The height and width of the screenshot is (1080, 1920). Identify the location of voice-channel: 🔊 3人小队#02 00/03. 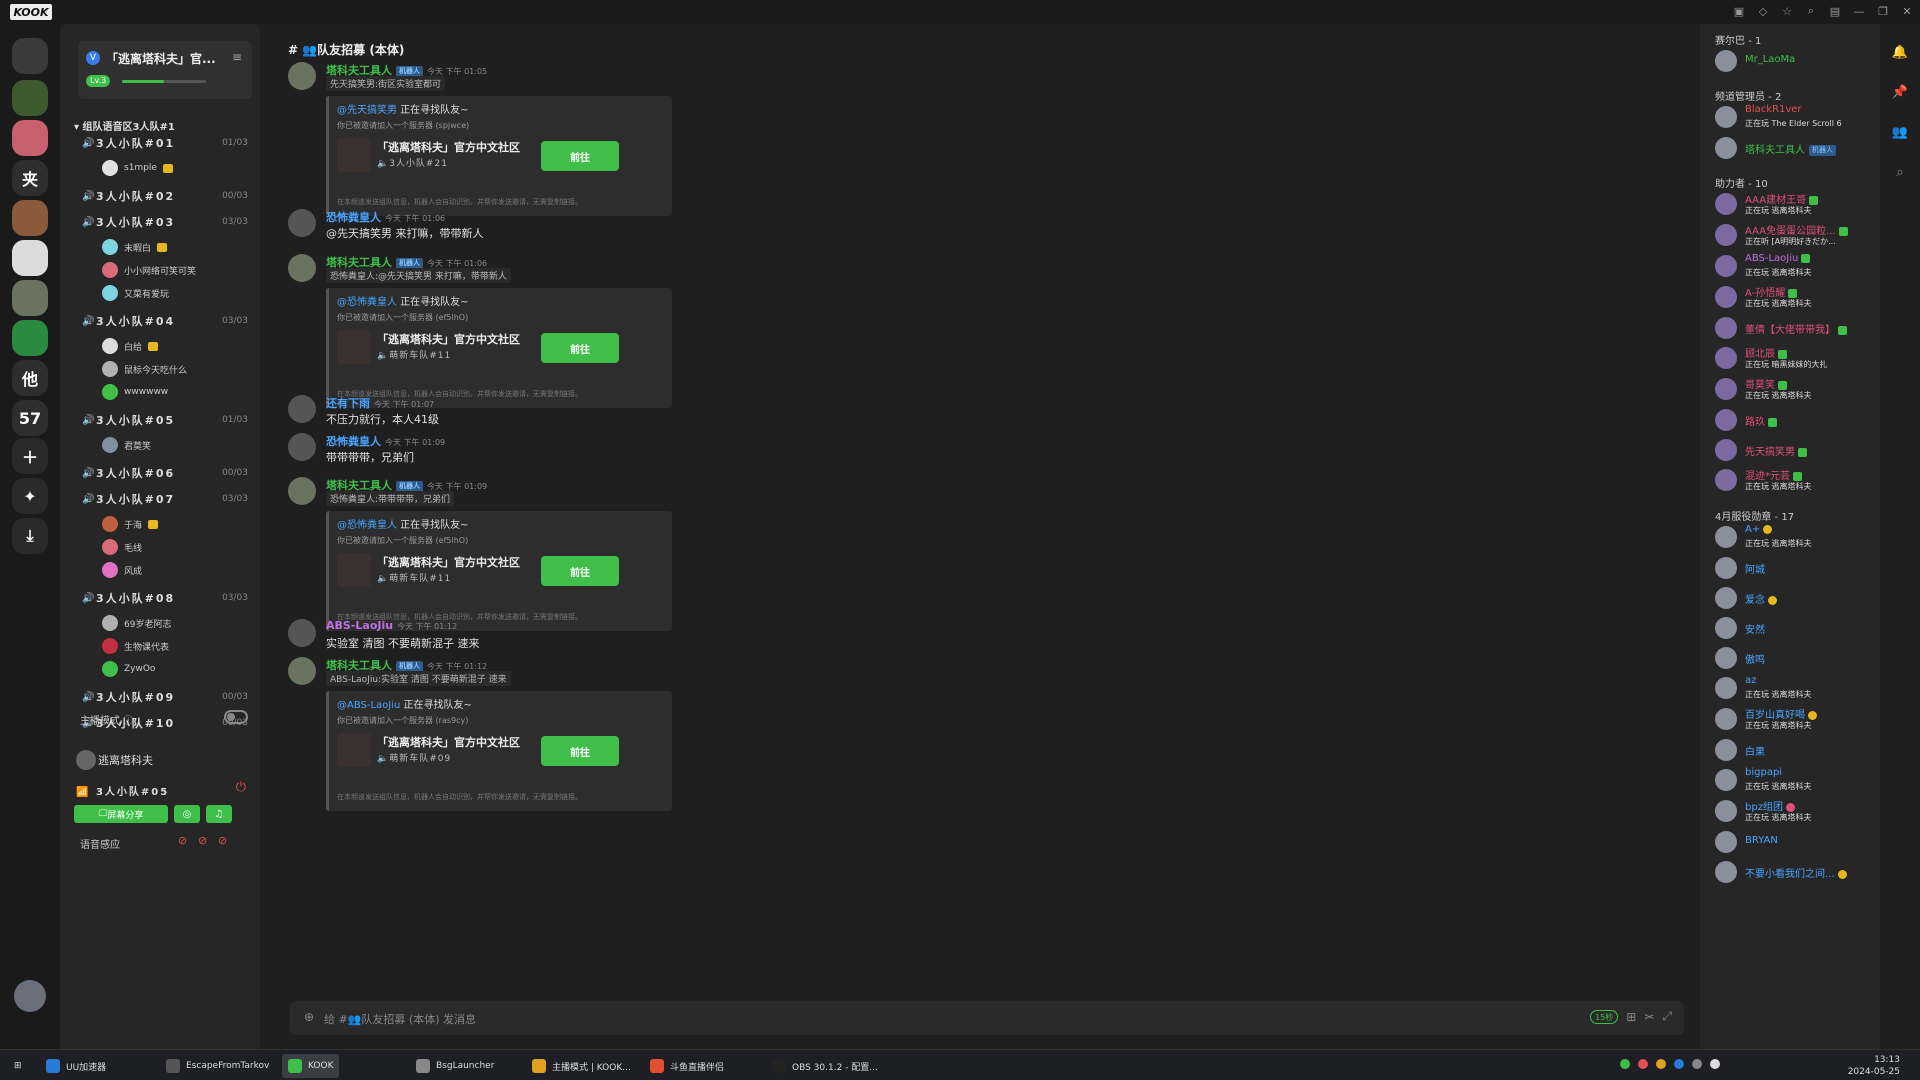
(167, 196).